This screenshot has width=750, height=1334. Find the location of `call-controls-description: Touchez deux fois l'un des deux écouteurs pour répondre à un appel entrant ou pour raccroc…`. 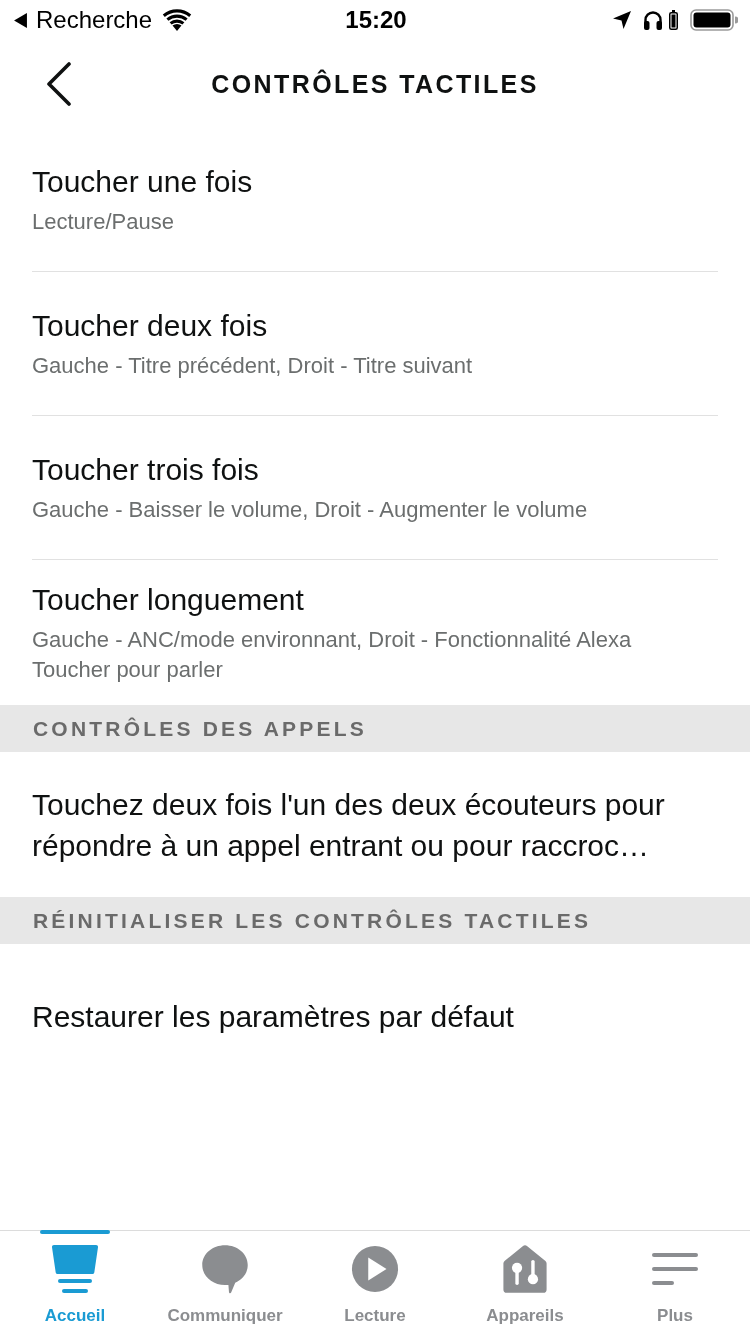

call-controls-description: Touchez deux fois l'un des deux écouteurs pour répondre à un appel entrant ou pour raccroc… is located at coordinates (349, 825).